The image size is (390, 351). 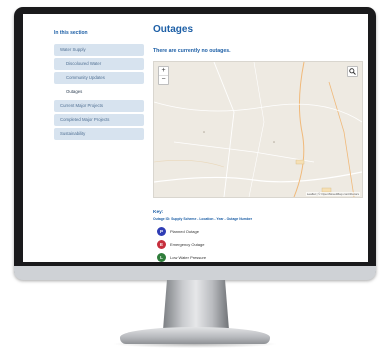 I want to click on key-title: Key:, so click(x=158, y=212).